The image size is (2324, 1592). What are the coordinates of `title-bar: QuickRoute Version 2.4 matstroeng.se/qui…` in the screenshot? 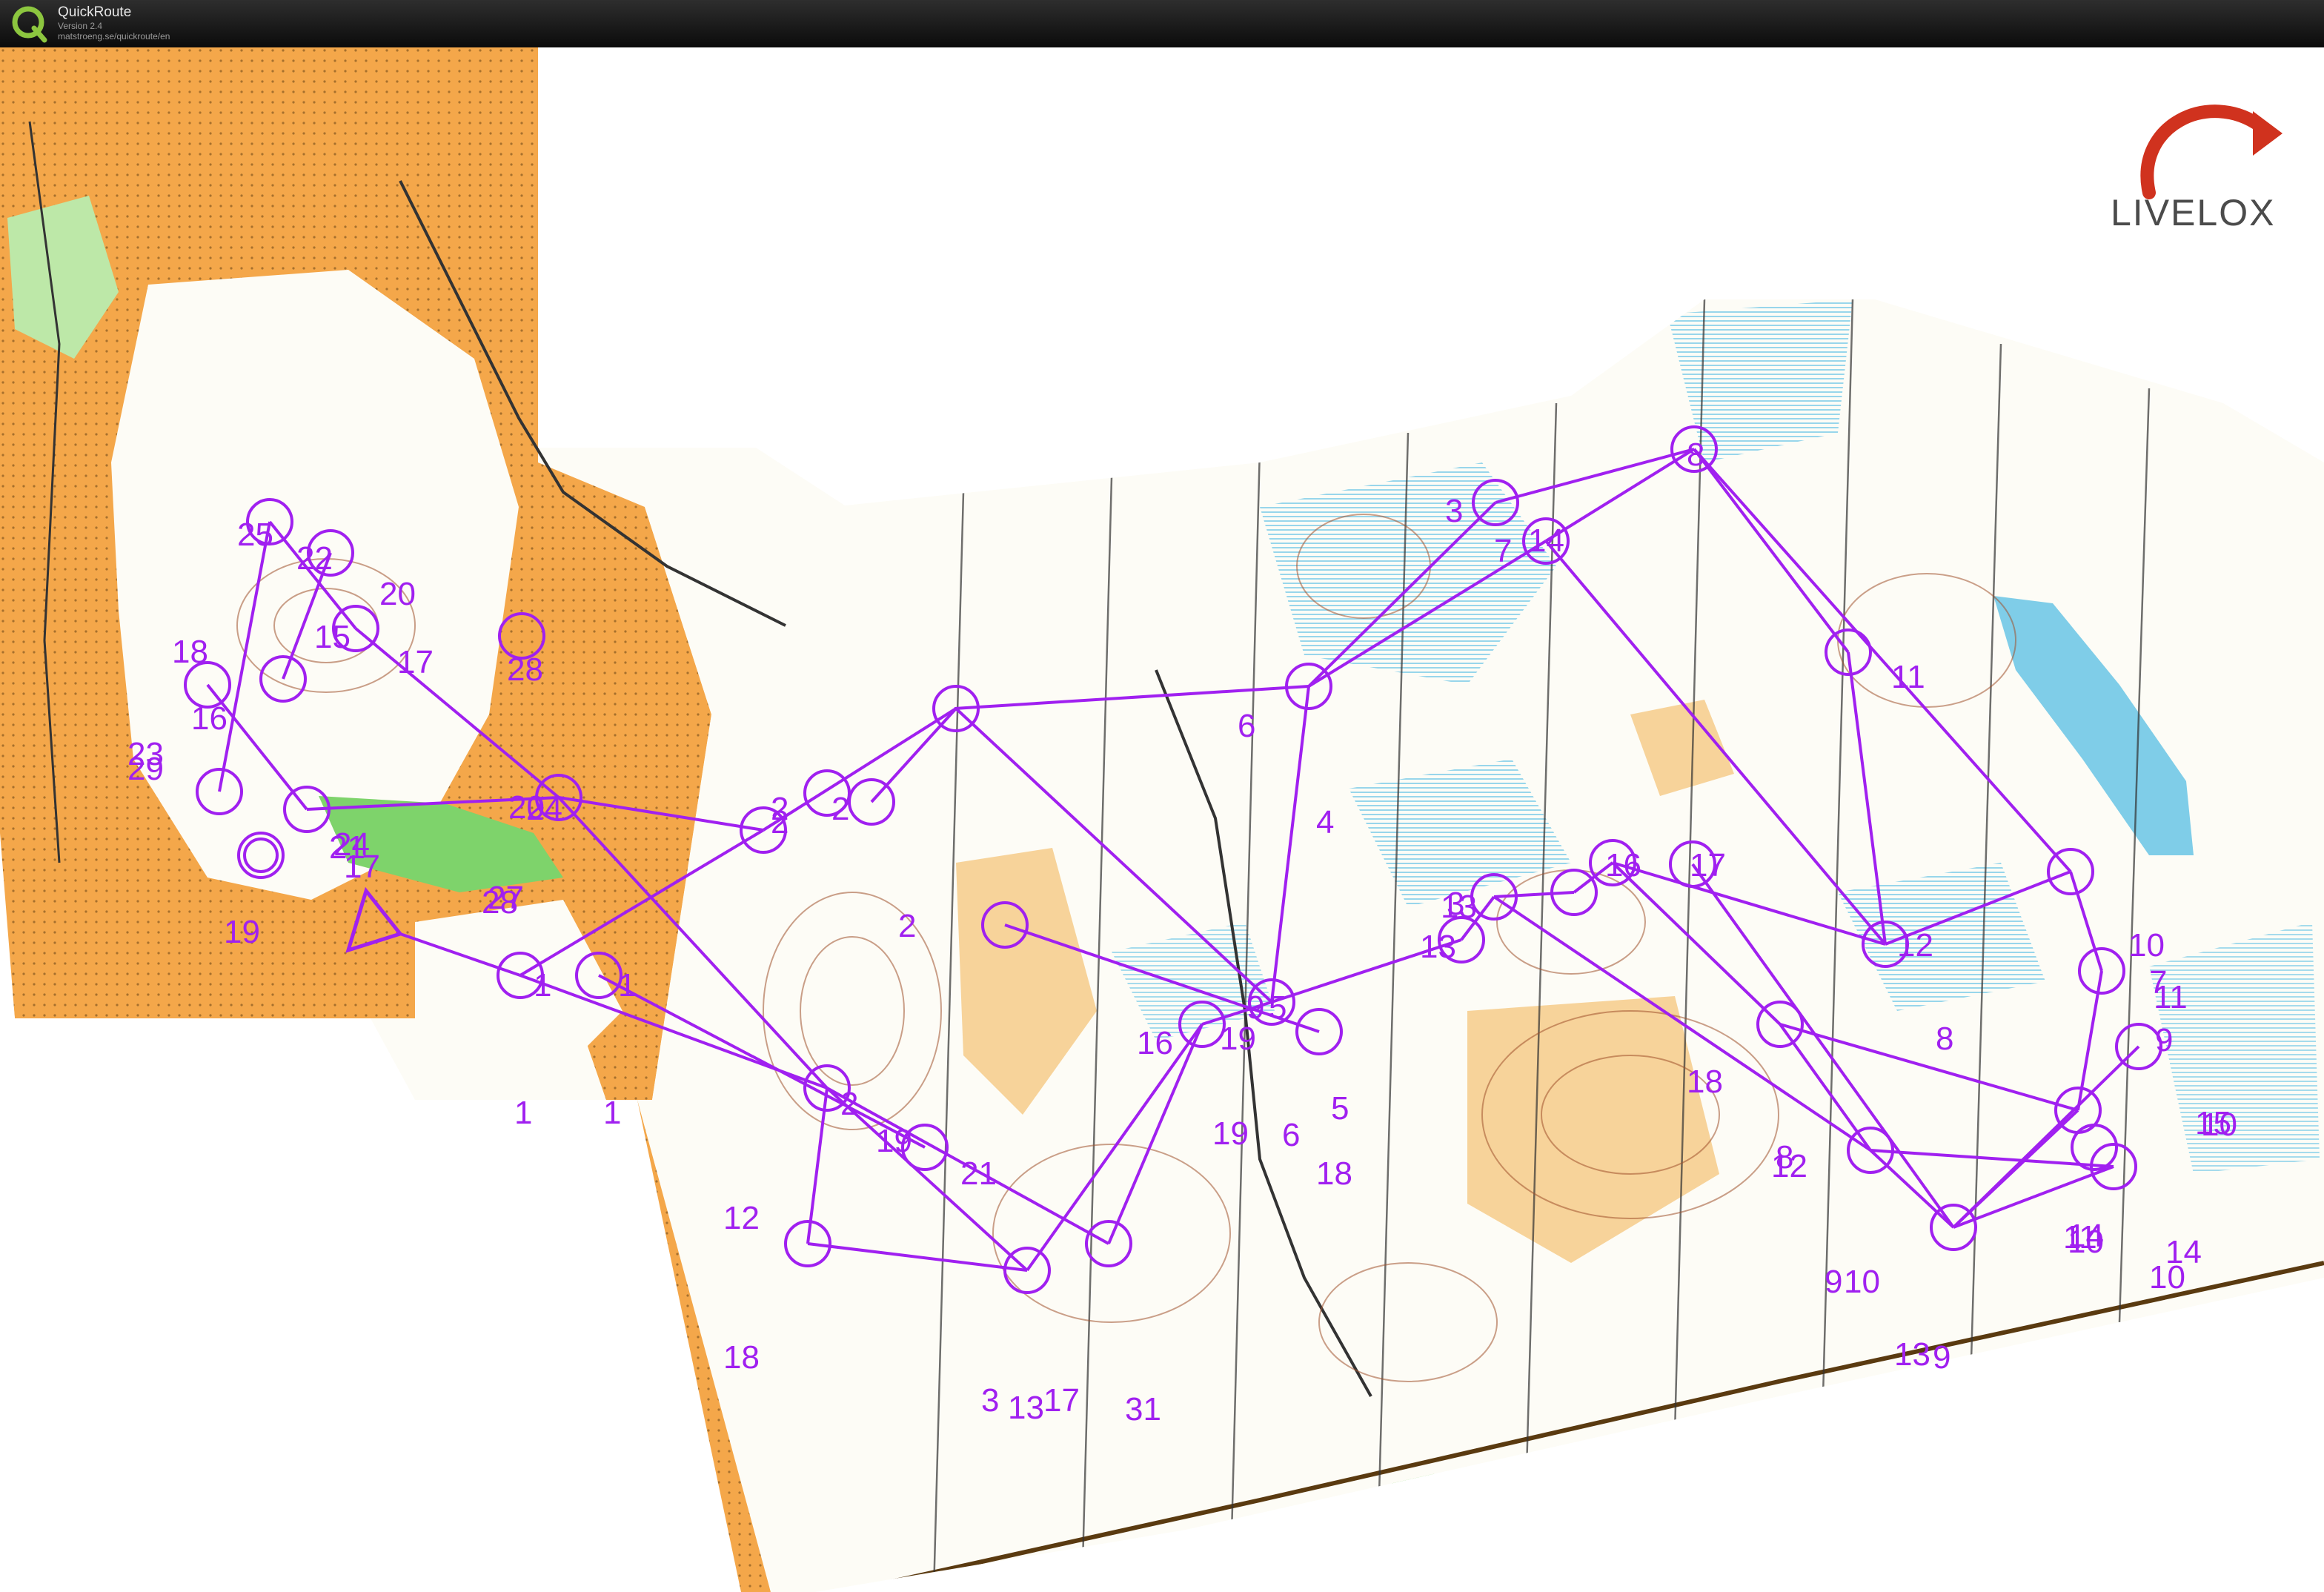 It's located at (1162, 23).